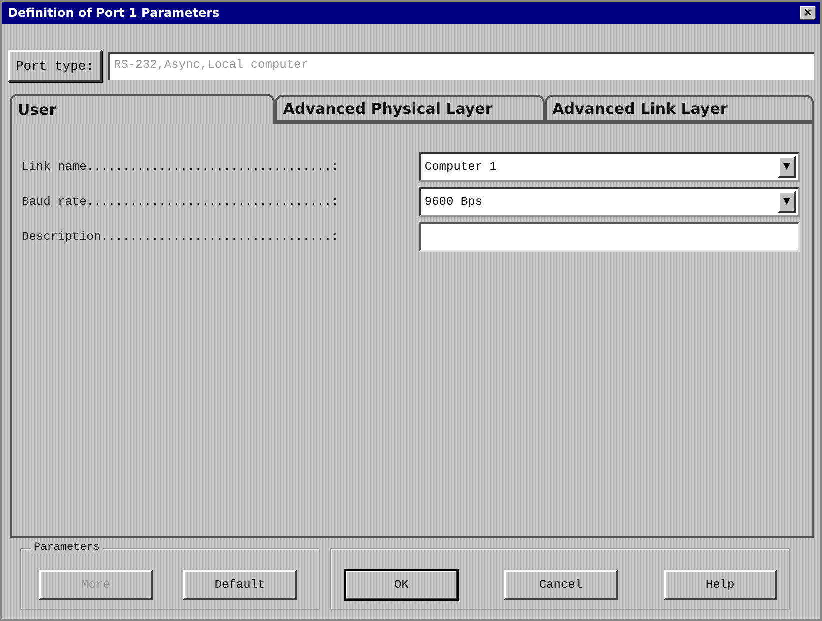  Describe the element at coordinates (181, 202) in the screenshot. I see `field-label: Baud rate..................................:` at that location.